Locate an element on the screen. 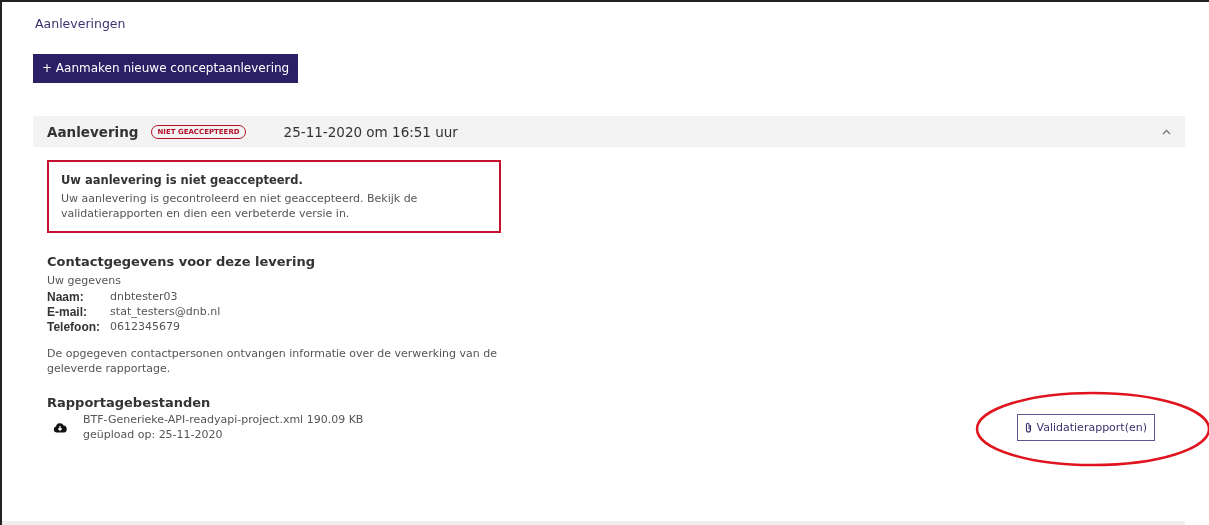 This screenshot has width=1209, height=525. field-value: dnbtester03 is located at coordinates (144, 297).